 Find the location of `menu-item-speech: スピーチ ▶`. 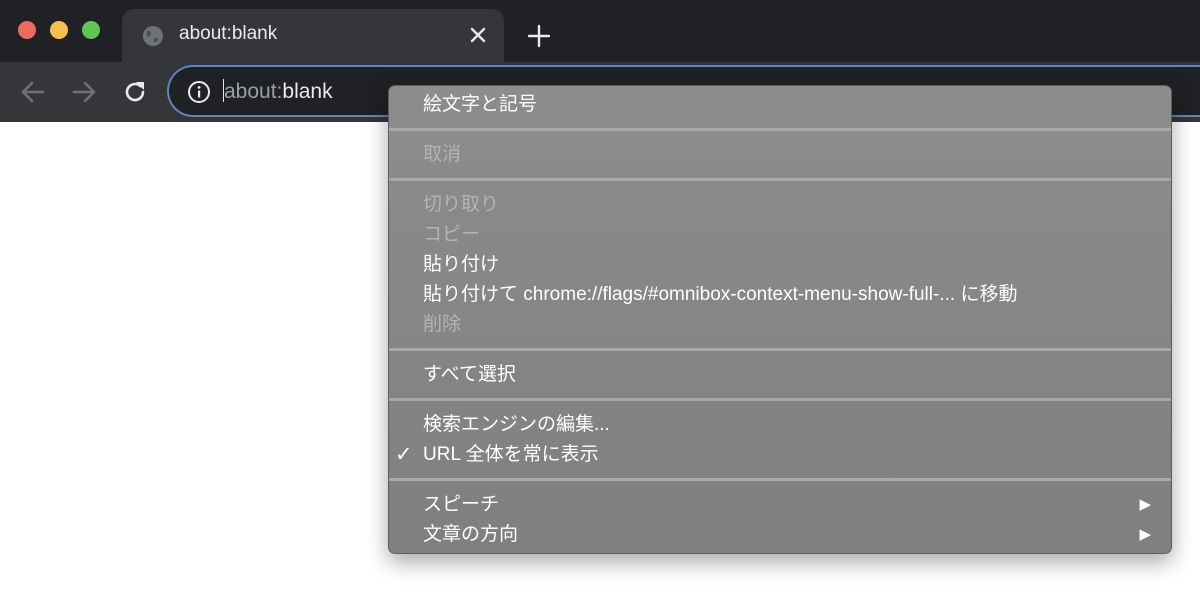

menu-item-speech: スピーチ ▶ is located at coordinates (780, 505).